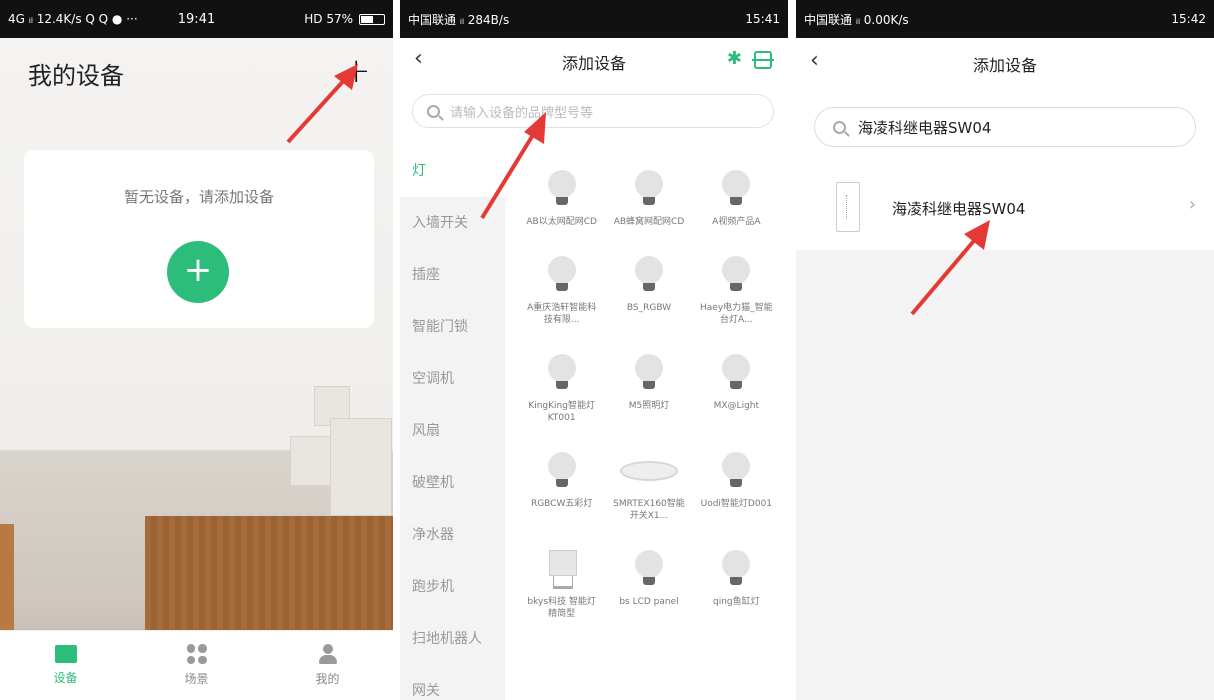 The image size is (1214, 700). What do you see at coordinates (649, 308) in the screenshot?
I see `device-label: BS_RGBW` at bounding box center [649, 308].